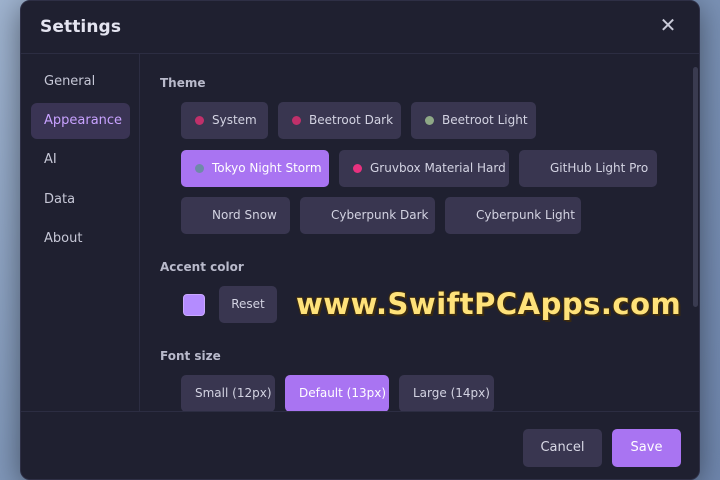  What do you see at coordinates (351, 120) in the screenshot?
I see `theme-option-label: Beetroot Dark` at bounding box center [351, 120].